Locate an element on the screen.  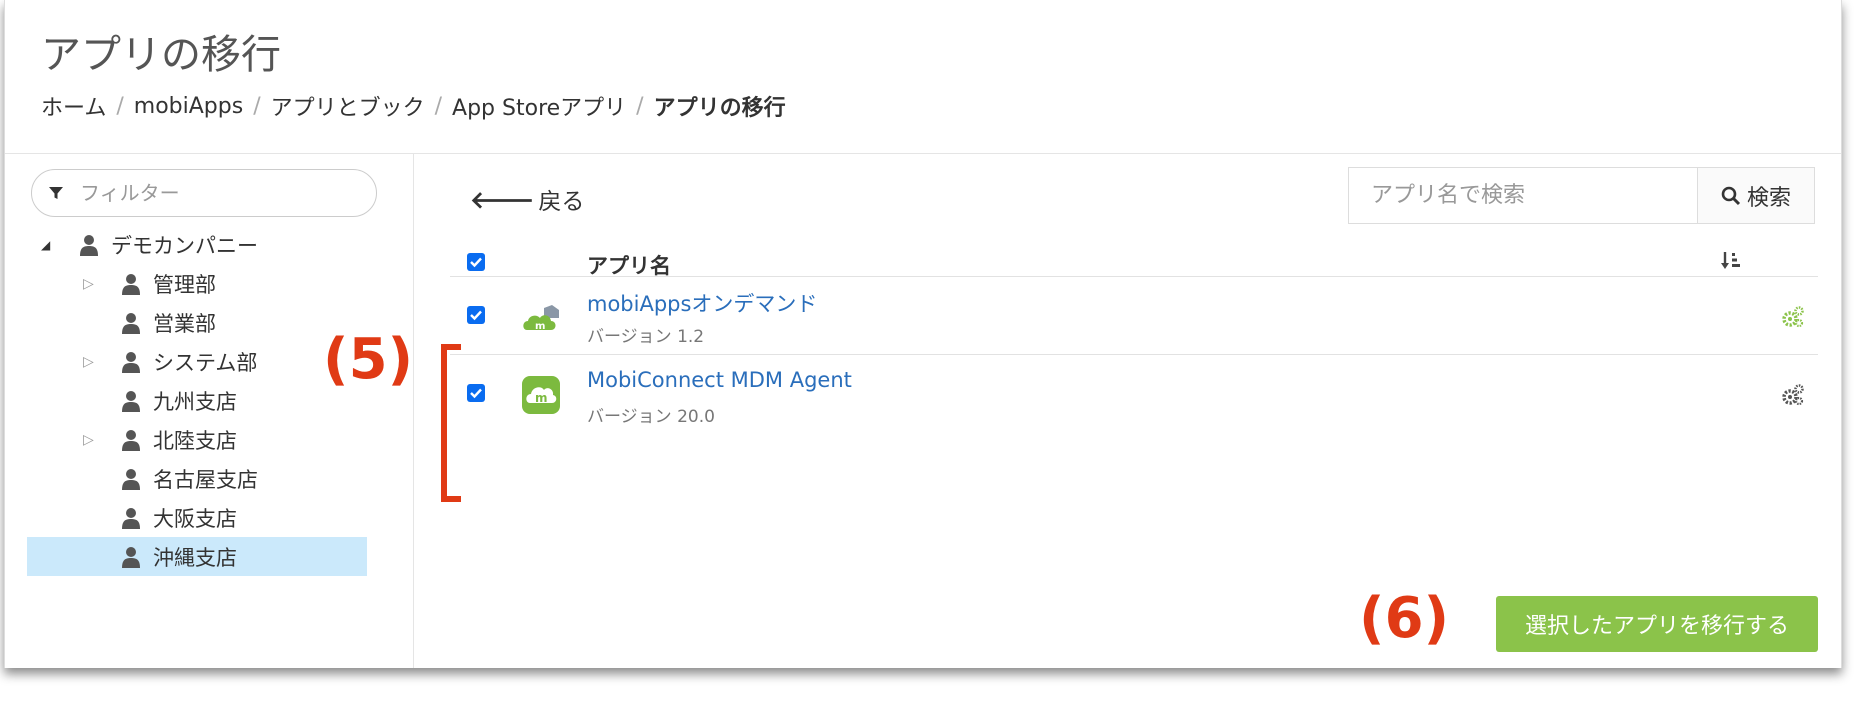
filter-icon is located at coordinates (56, 193).